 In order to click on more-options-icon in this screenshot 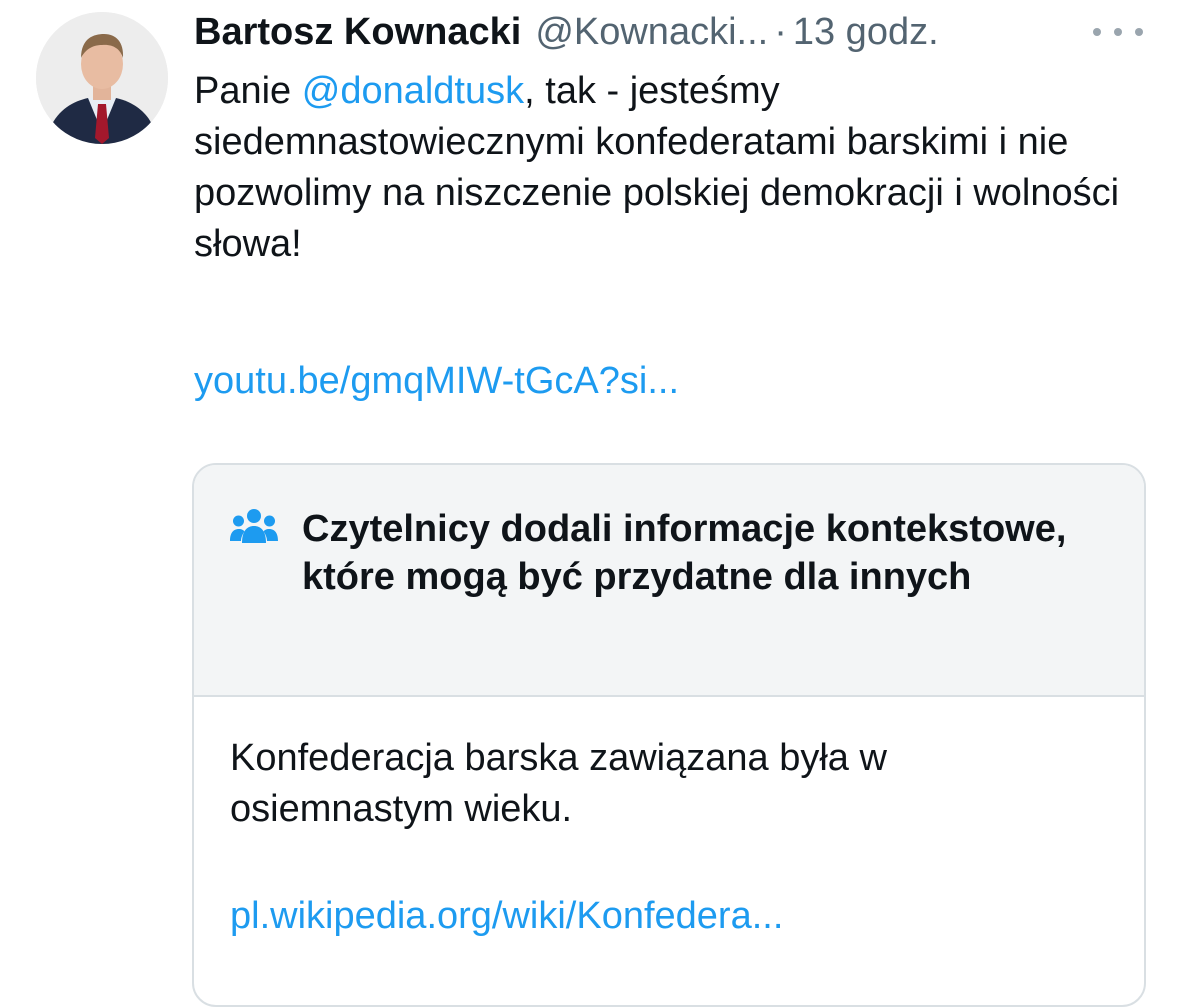, I will do `click(1118, 32)`.